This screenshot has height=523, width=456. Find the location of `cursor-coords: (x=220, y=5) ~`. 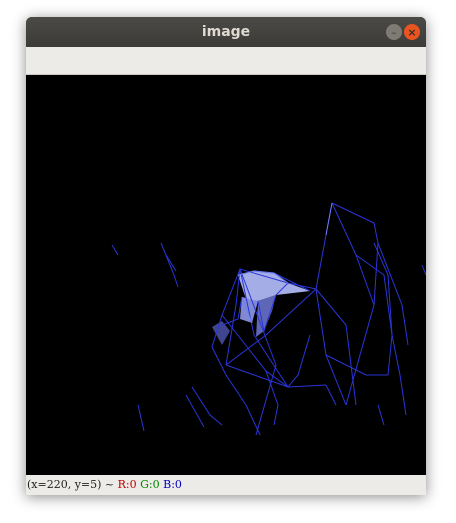

cursor-coords: (x=220, y=5) ~ is located at coordinates (71, 484).